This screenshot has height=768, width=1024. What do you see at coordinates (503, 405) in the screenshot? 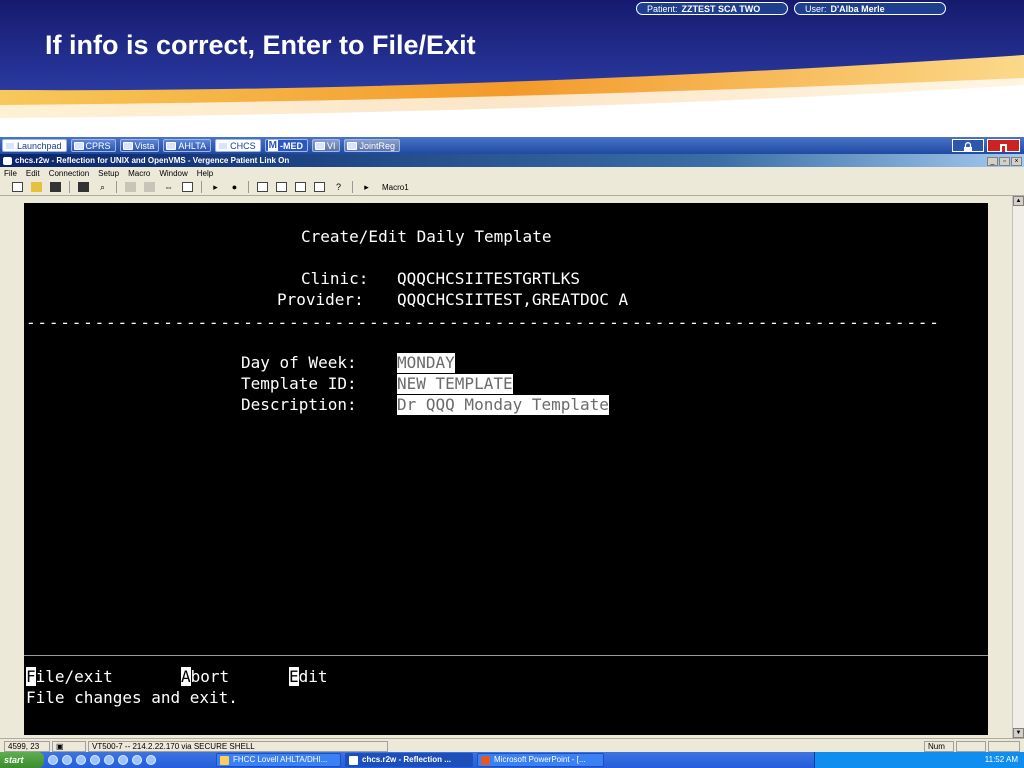
I see `description-field: Dr QQQ Monday Template` at bounding box center [503, 405].